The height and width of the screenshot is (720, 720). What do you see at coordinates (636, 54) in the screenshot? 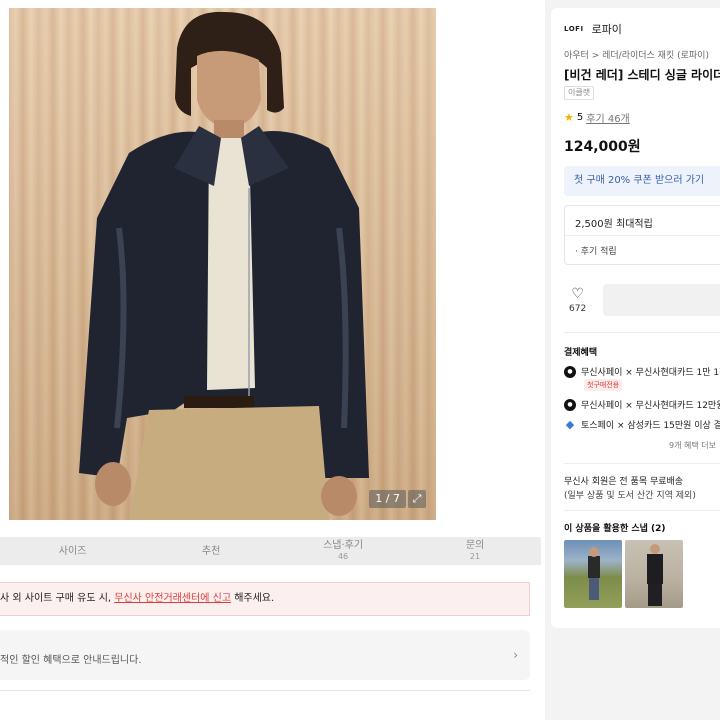
I see `breadcrumb: 아우터 > 레더/라이더스 재킷 (로파이)` at bounding box center [636, 54].